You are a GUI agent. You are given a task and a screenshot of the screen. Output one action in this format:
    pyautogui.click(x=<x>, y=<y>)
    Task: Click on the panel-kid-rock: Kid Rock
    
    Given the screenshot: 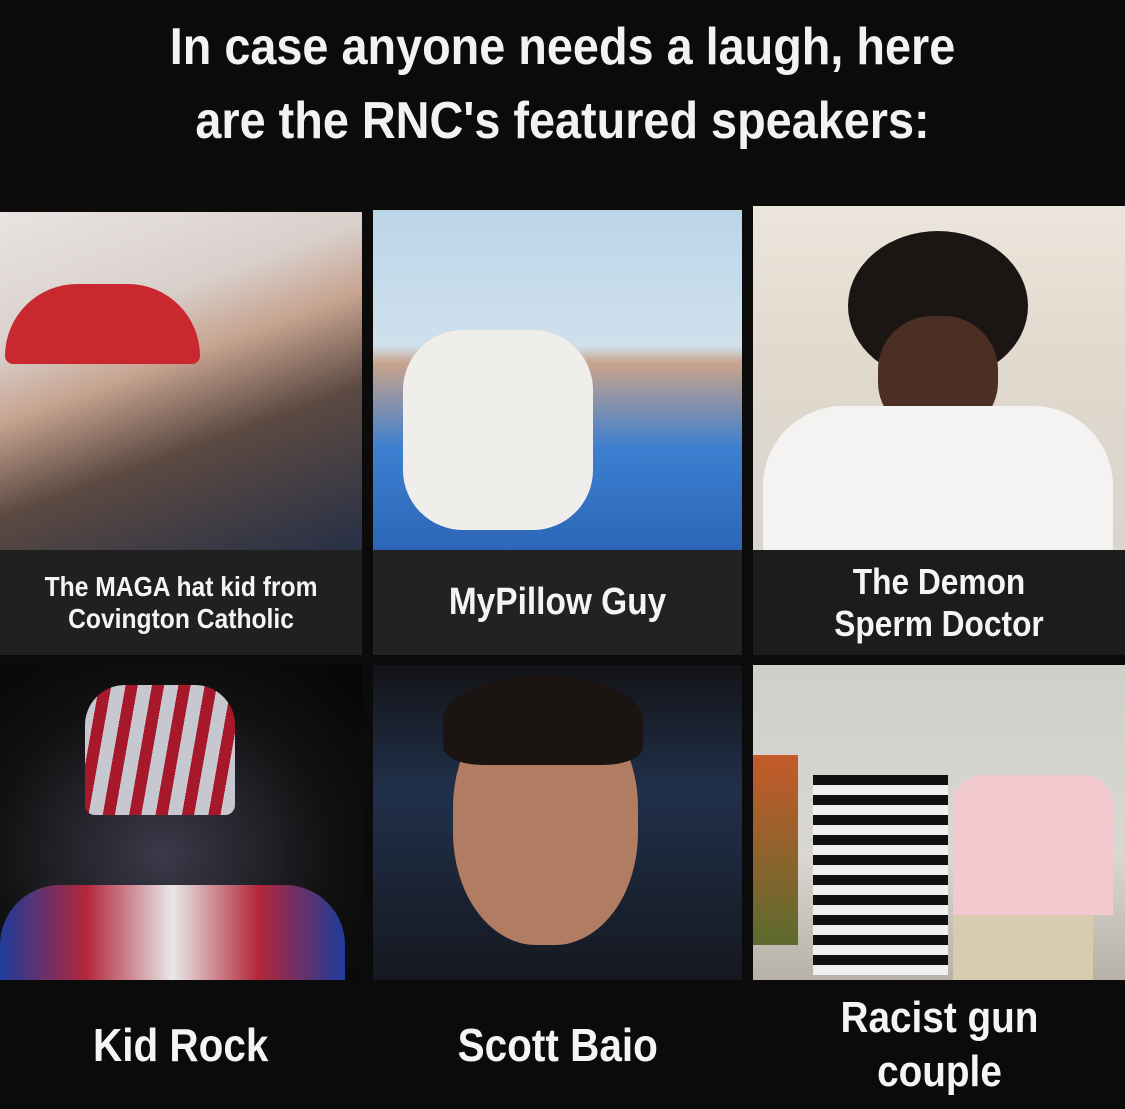 What is the action you would take?
    pyautogui.click(x=181, y=887)
    